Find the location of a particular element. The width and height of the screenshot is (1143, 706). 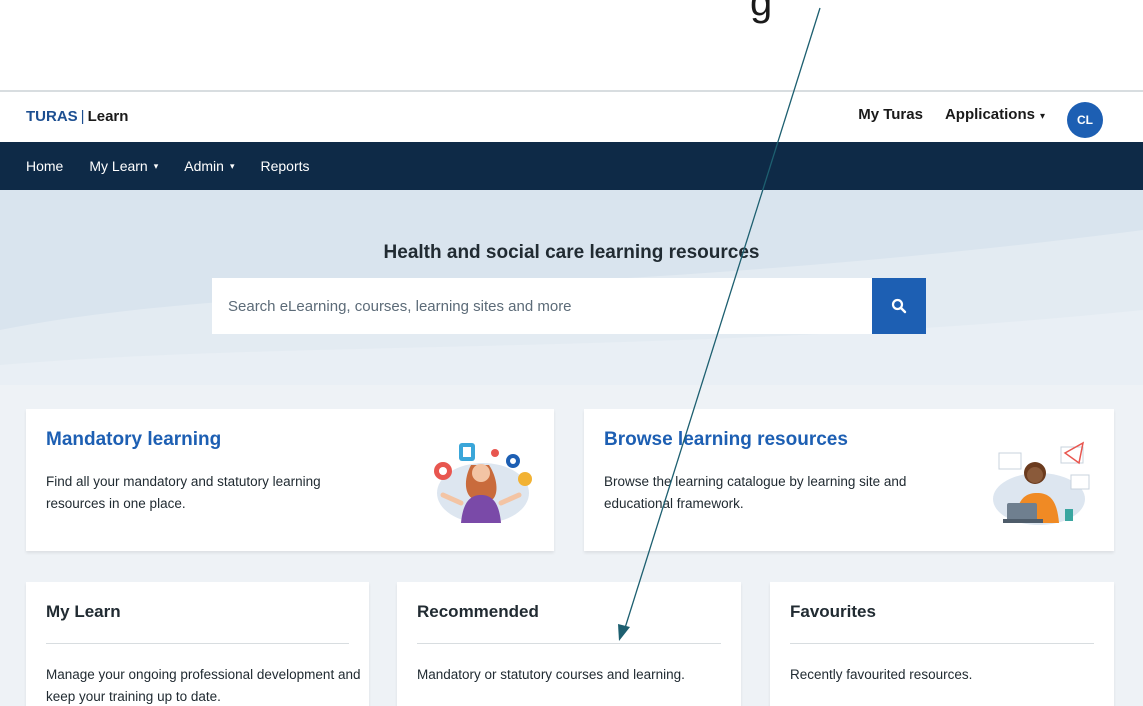

nav-item-label: Home is located at coordinates (45, 166).